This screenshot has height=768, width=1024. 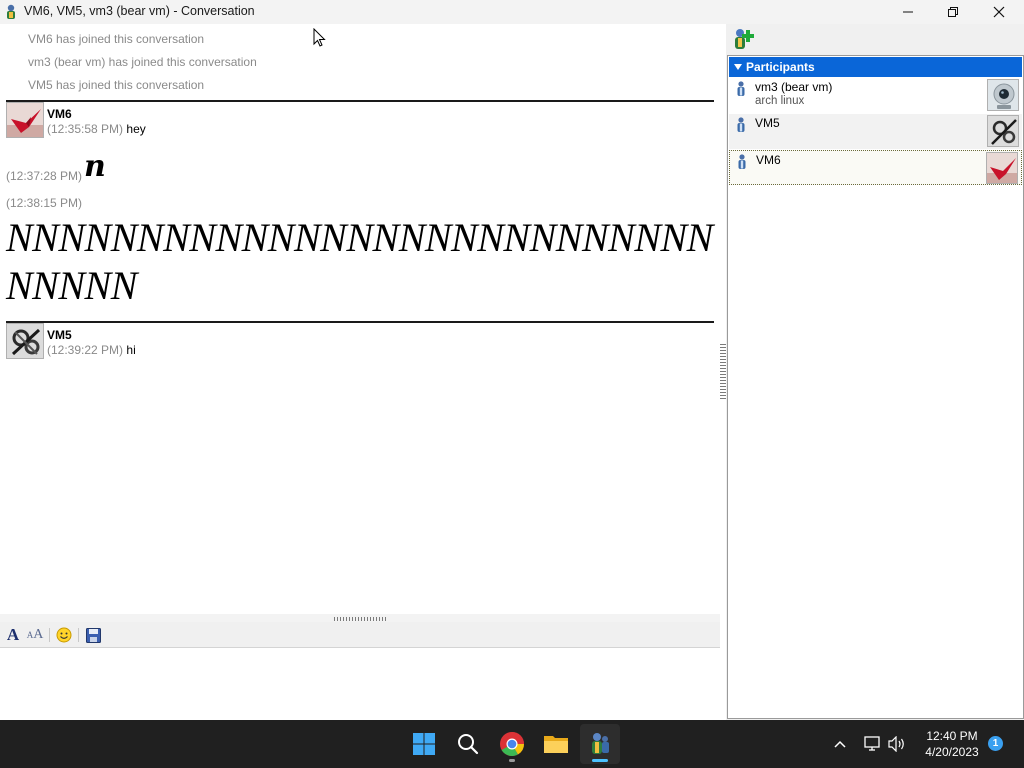 What do you see at coordinates (359, 261) in the screenshot?
I see `message-text: NNNNNNNNNNNNNNNNNNNNNNNNNNNNNNNN` at bounding box center [359, 261].